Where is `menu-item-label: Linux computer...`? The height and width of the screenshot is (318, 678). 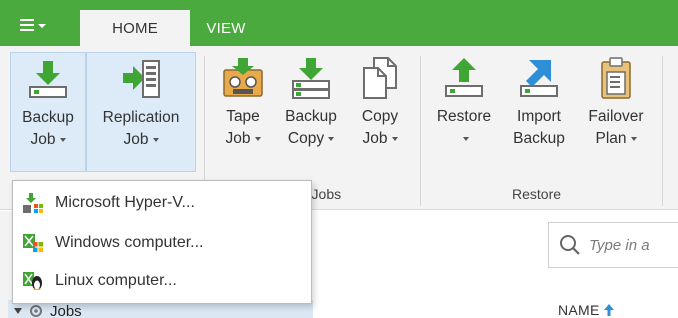 menu-item-label: Linux computer... is located at coordinates (116, 280).